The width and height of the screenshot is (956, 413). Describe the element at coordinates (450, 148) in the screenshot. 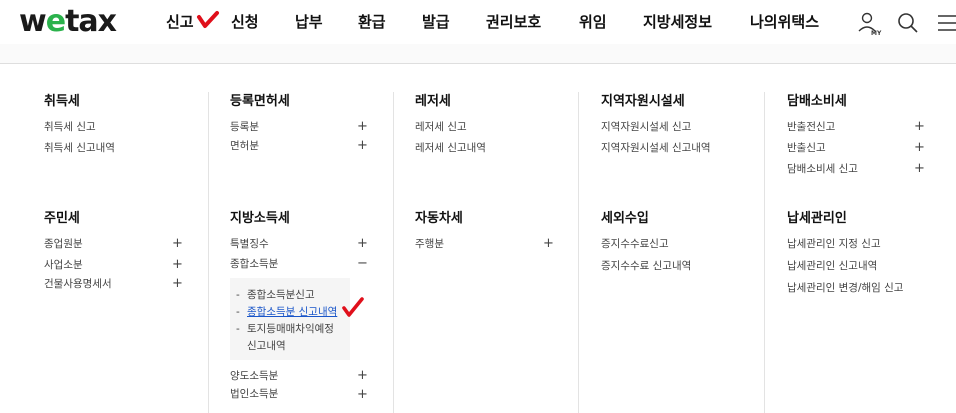

I see `menu-link: 레저세 신고내역` at that location.